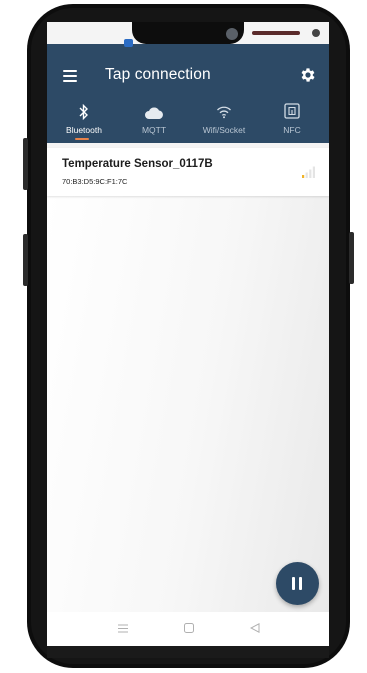 This screenshot has width=367, height=673. Describe the element at coordinates (154, 130) in the screenshot. I see `tab-label: MQTT` at that location.